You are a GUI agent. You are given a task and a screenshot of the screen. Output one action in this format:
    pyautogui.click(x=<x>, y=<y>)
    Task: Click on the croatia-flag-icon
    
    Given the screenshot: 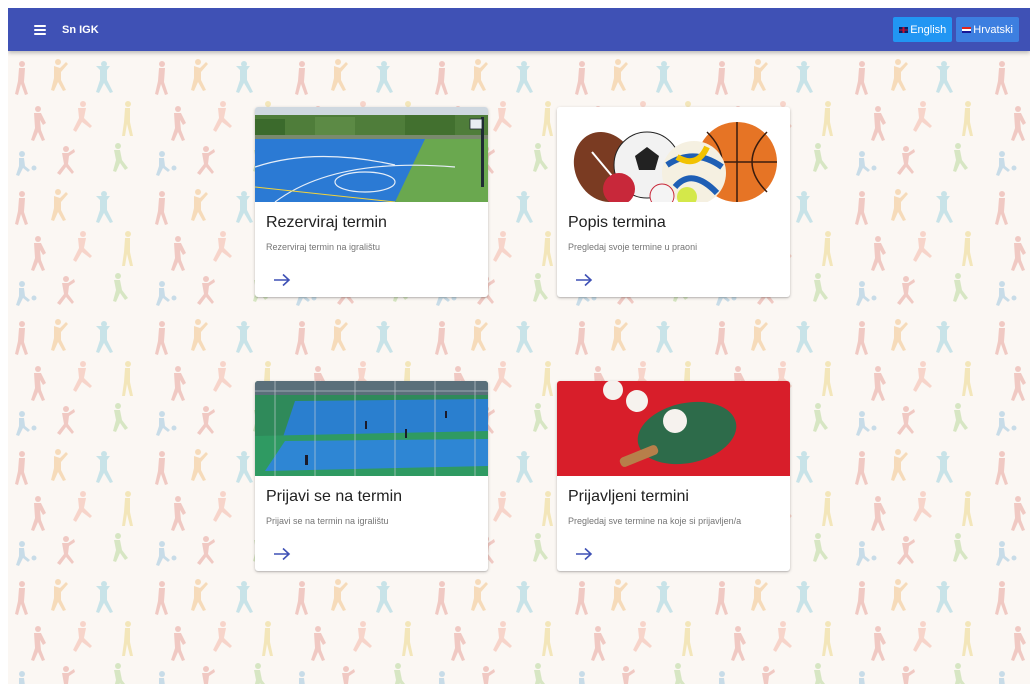 What is the action you would take?
    pyautogui.click(x=967, y=29)
    